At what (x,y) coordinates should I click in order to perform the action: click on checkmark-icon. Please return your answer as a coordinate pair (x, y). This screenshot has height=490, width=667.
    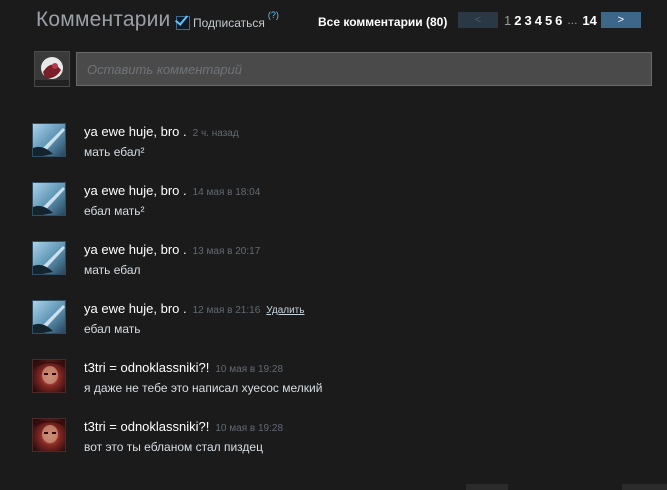
    Looking at the image, I should click on (181, 19).